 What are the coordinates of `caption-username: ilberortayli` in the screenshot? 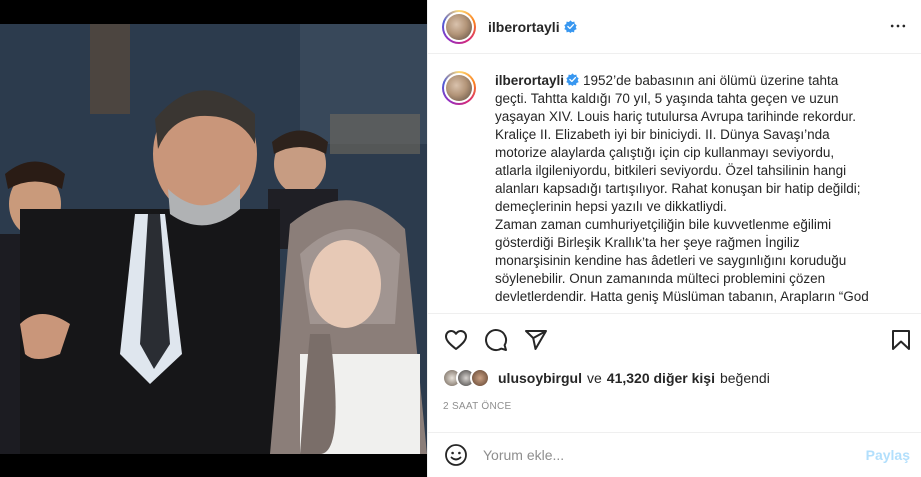 It's located at (529, 80).